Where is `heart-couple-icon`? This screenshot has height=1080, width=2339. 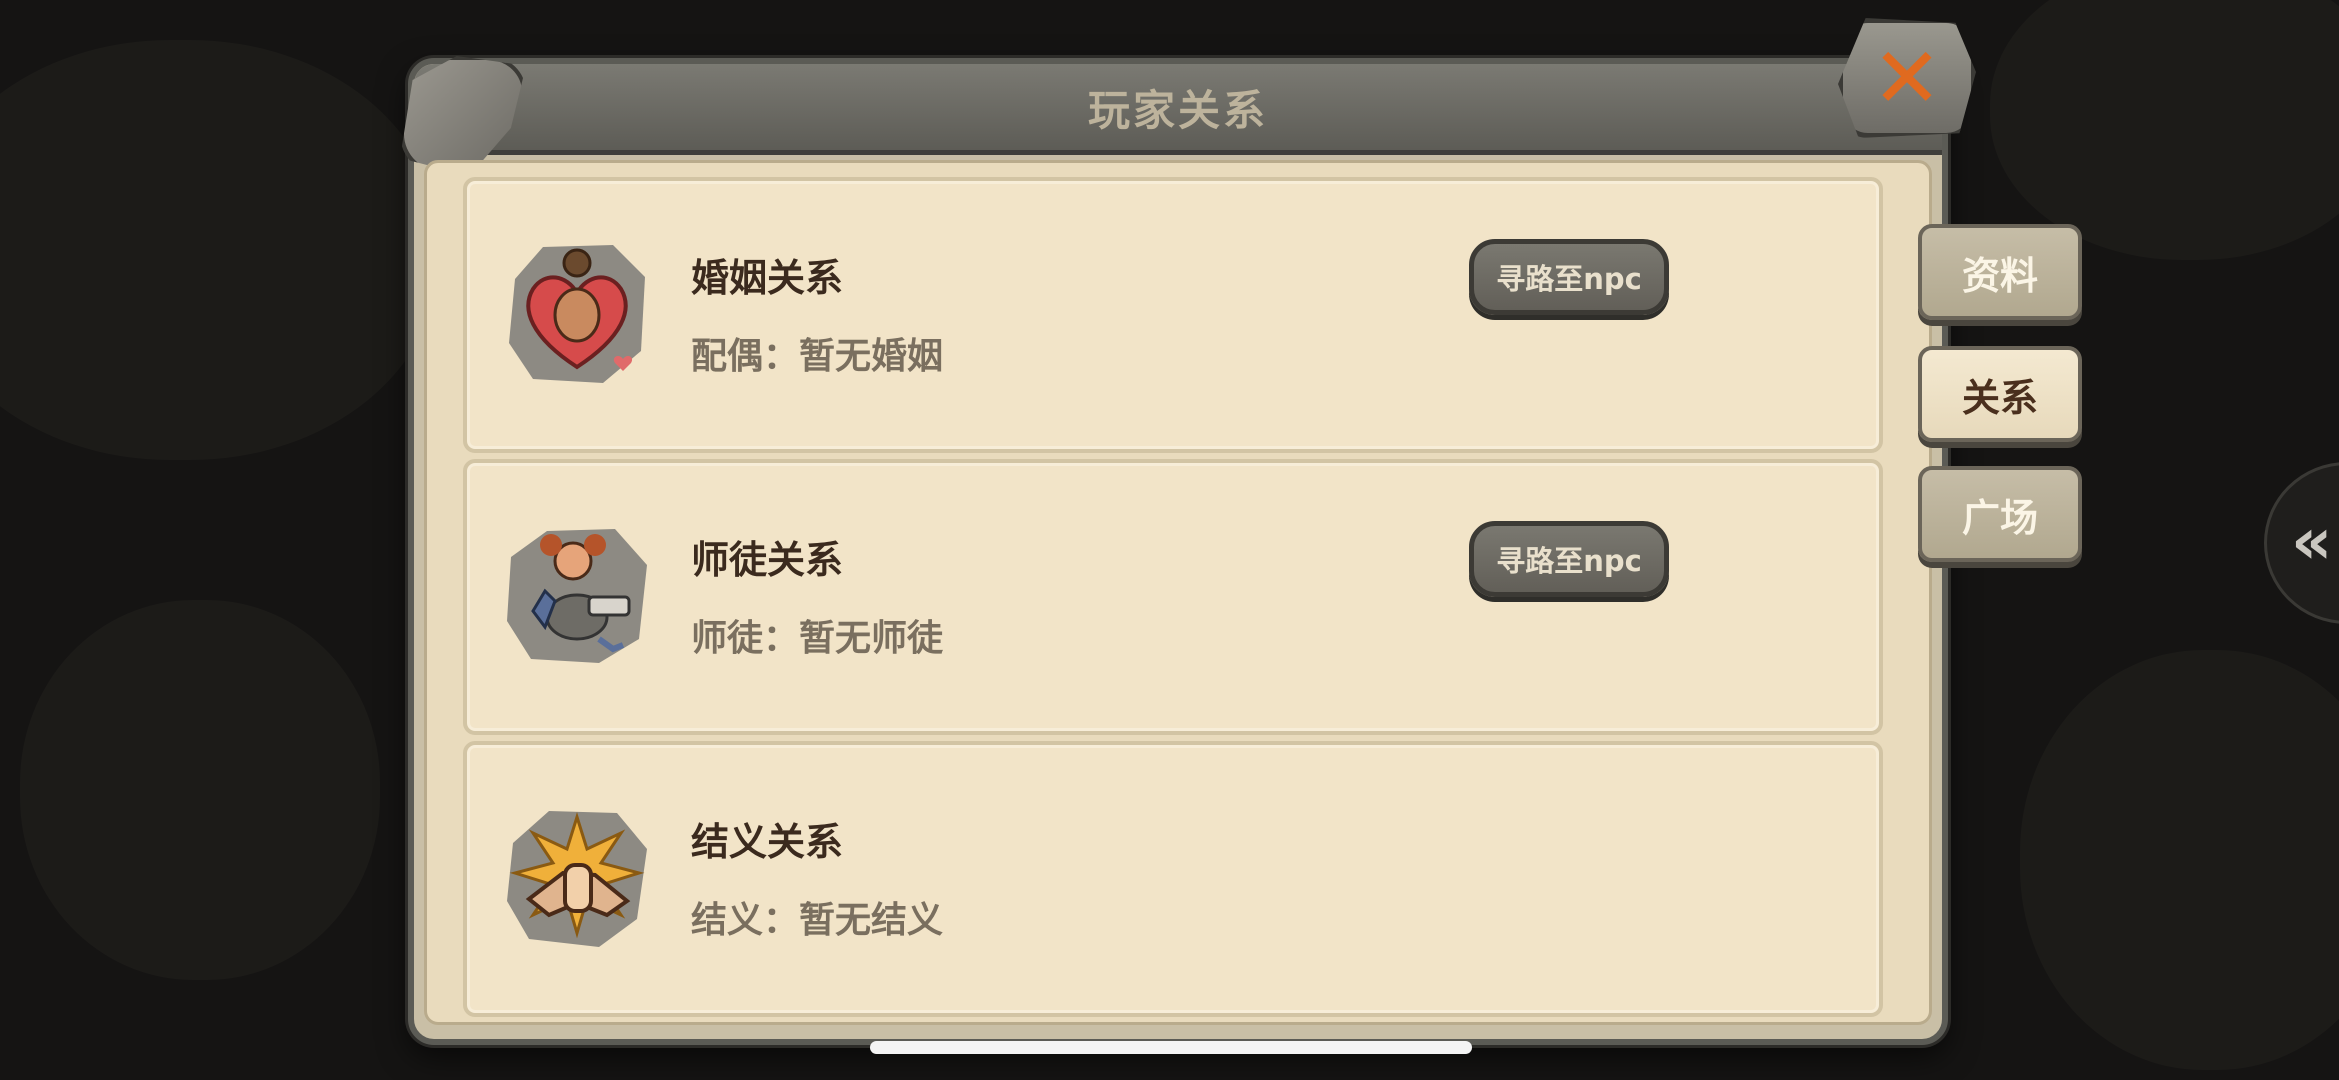 heart-couple-icon is located at coordinates (577, 313).